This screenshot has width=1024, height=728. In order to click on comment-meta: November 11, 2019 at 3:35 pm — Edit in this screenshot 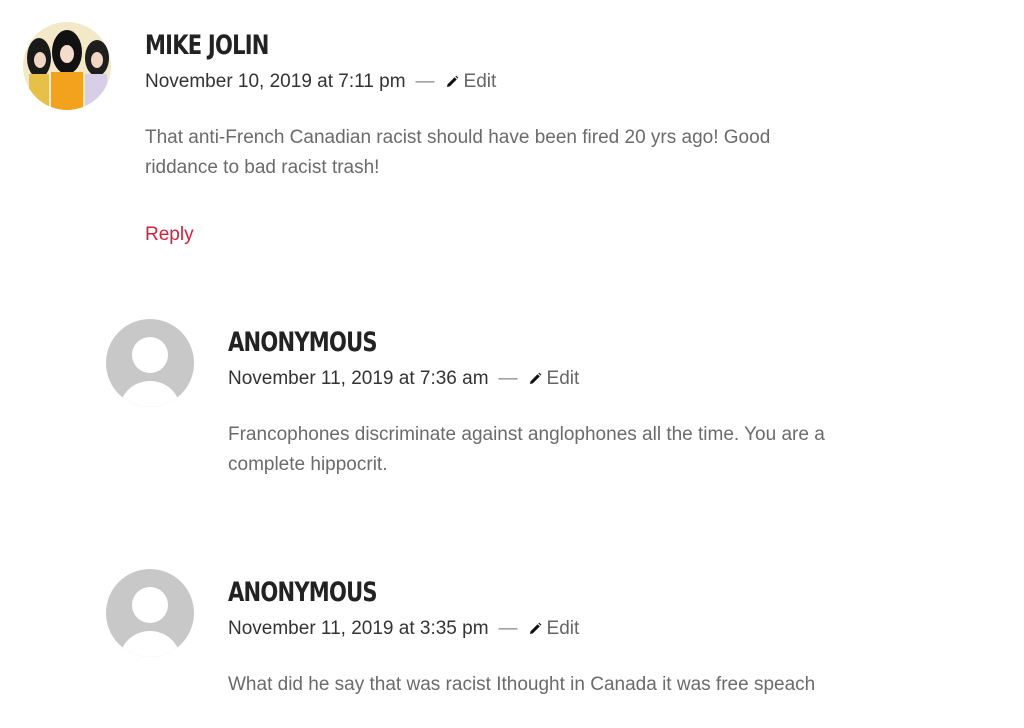, I will do `click(403, 629)`.